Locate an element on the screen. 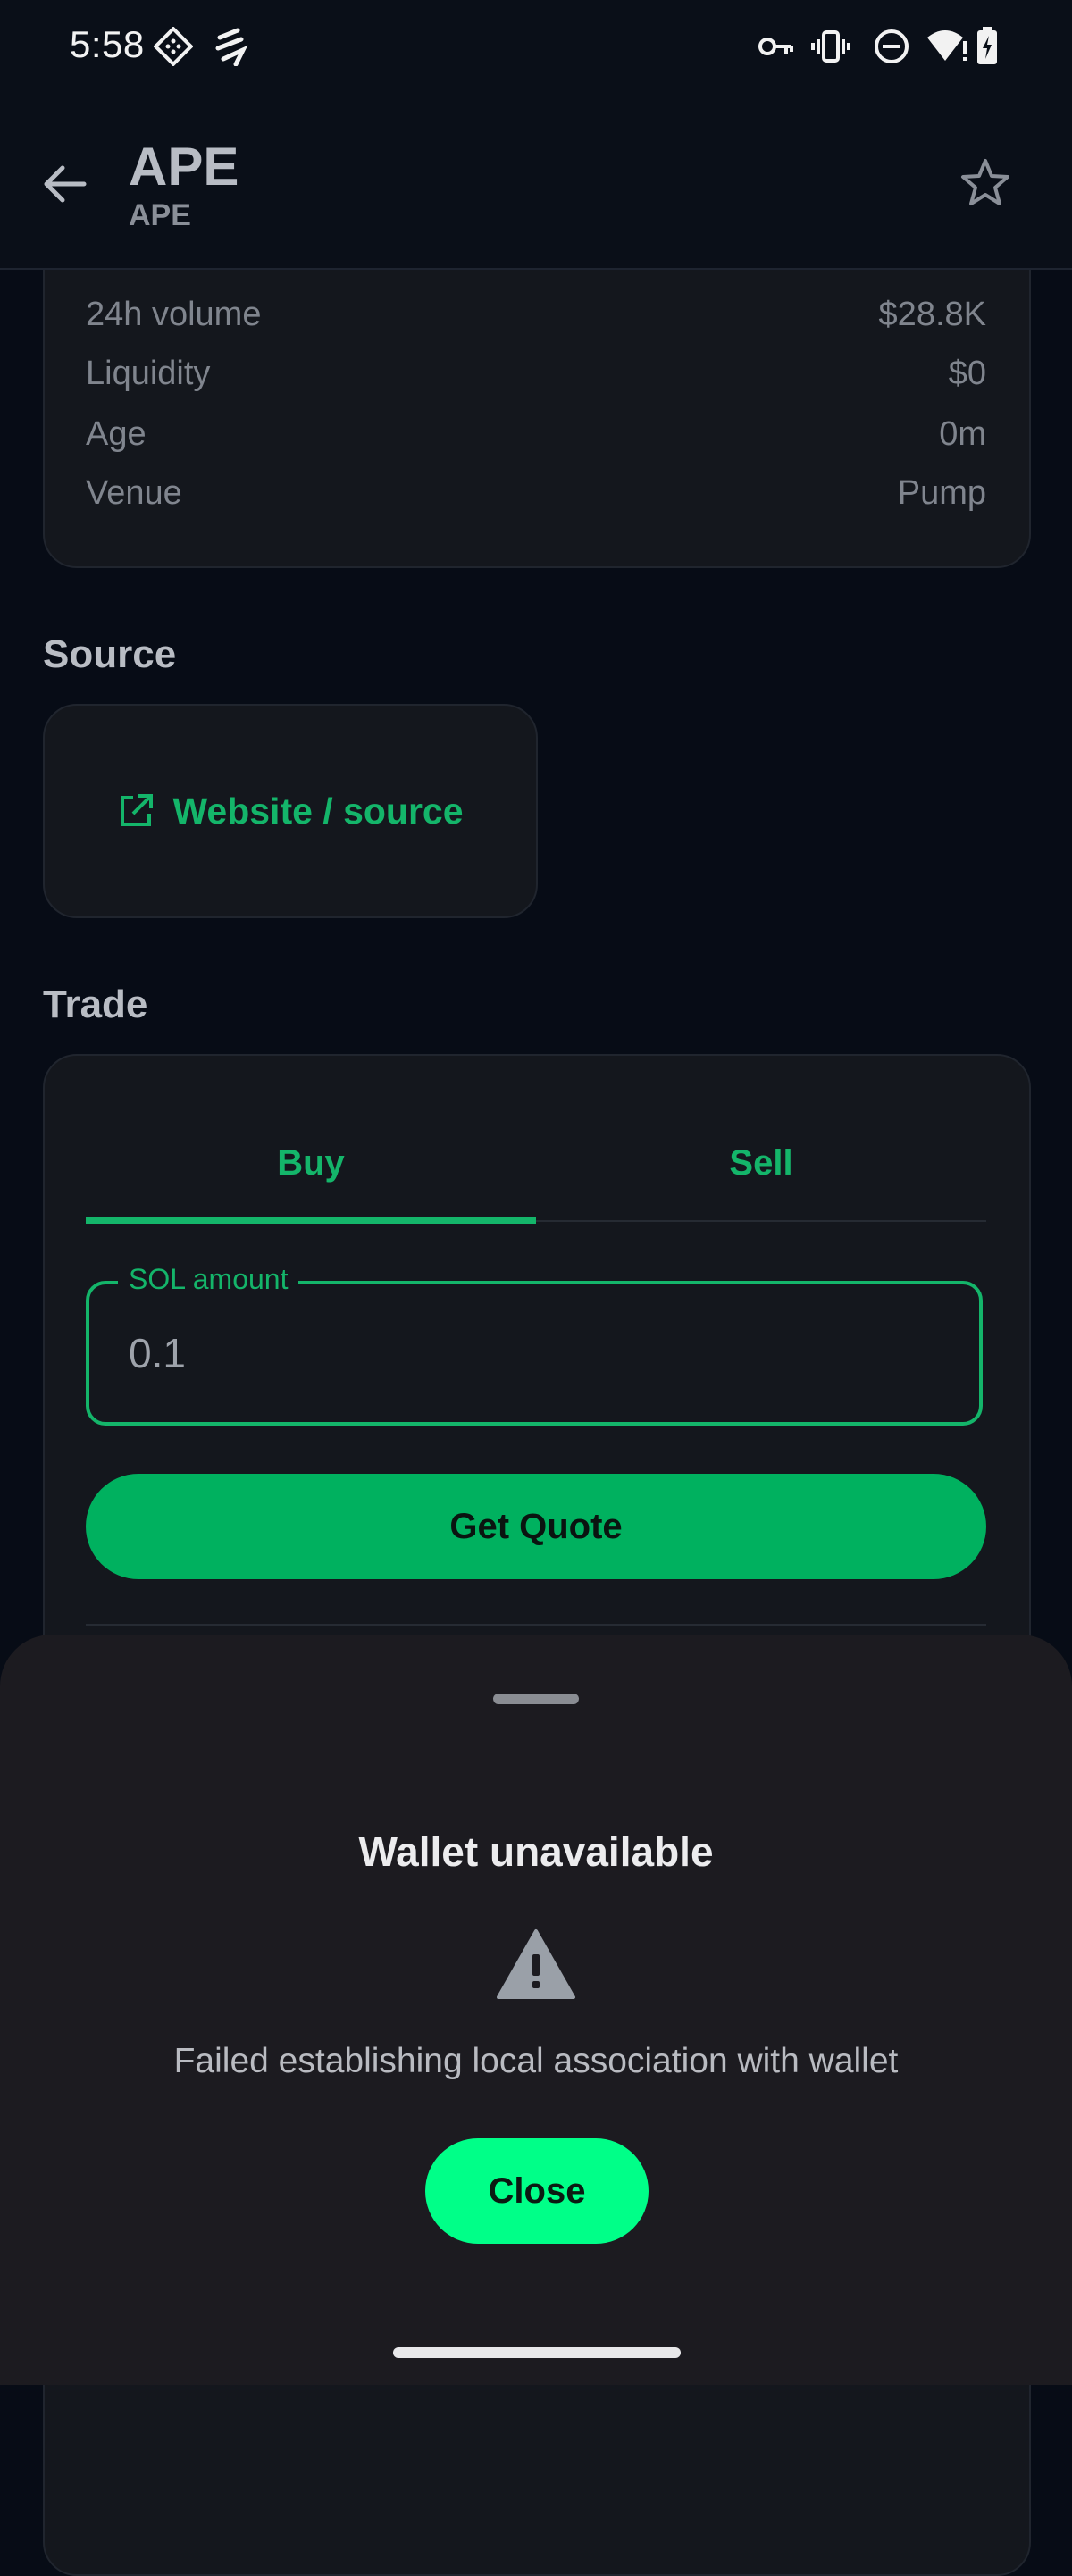 This screenshot has height=2576, width=1072. external-link-icon is located at coordinates (137, 810).